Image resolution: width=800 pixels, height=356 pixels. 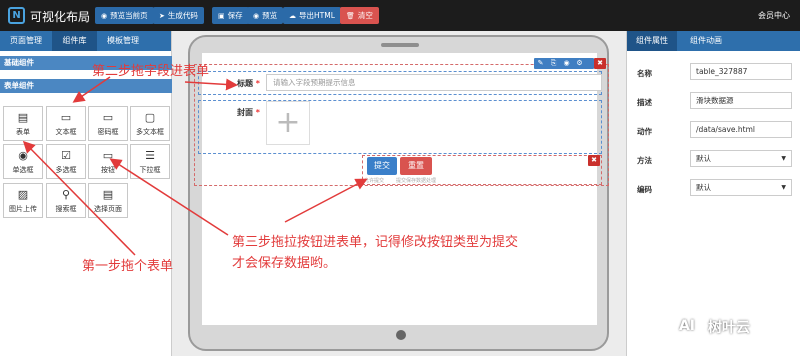 What do you see at coordinates (91, 89) in the screenshot?
I see `arrow-step2-to-form-component` at bounding box center [91, 89].